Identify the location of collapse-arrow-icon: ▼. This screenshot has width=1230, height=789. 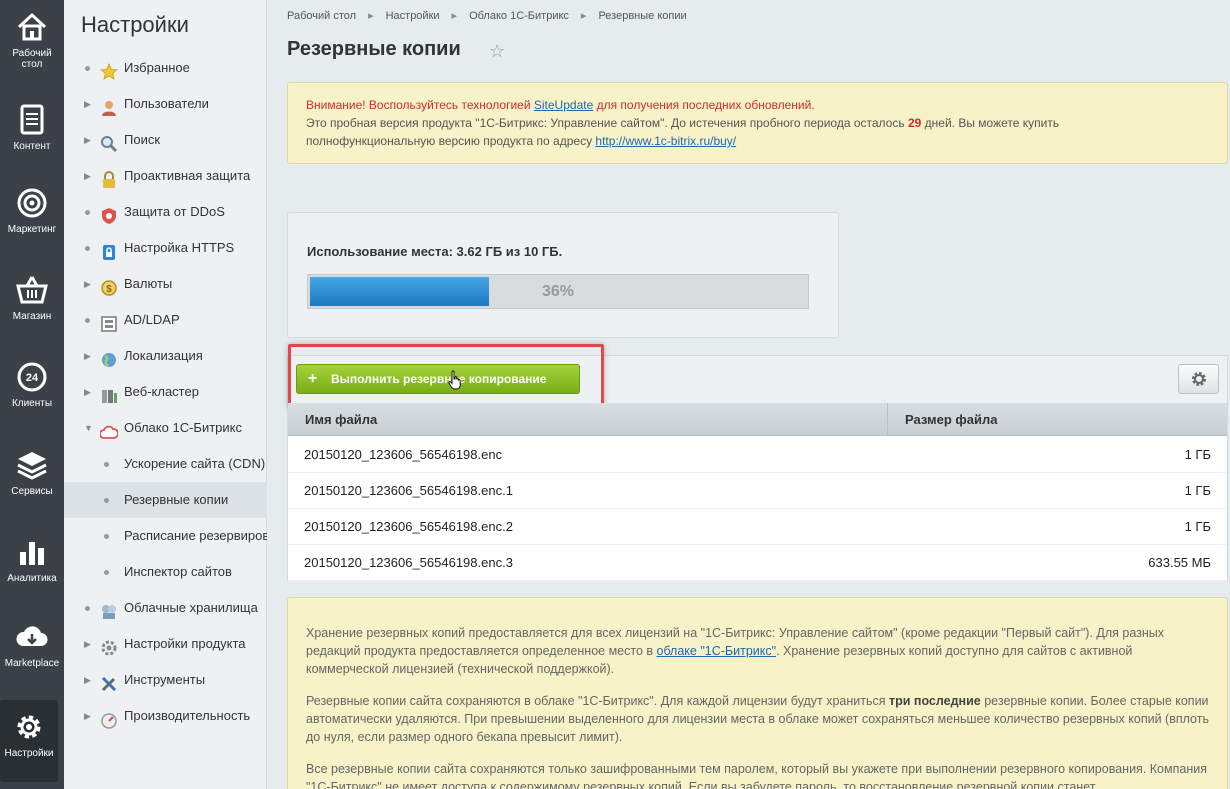
(88, 428).